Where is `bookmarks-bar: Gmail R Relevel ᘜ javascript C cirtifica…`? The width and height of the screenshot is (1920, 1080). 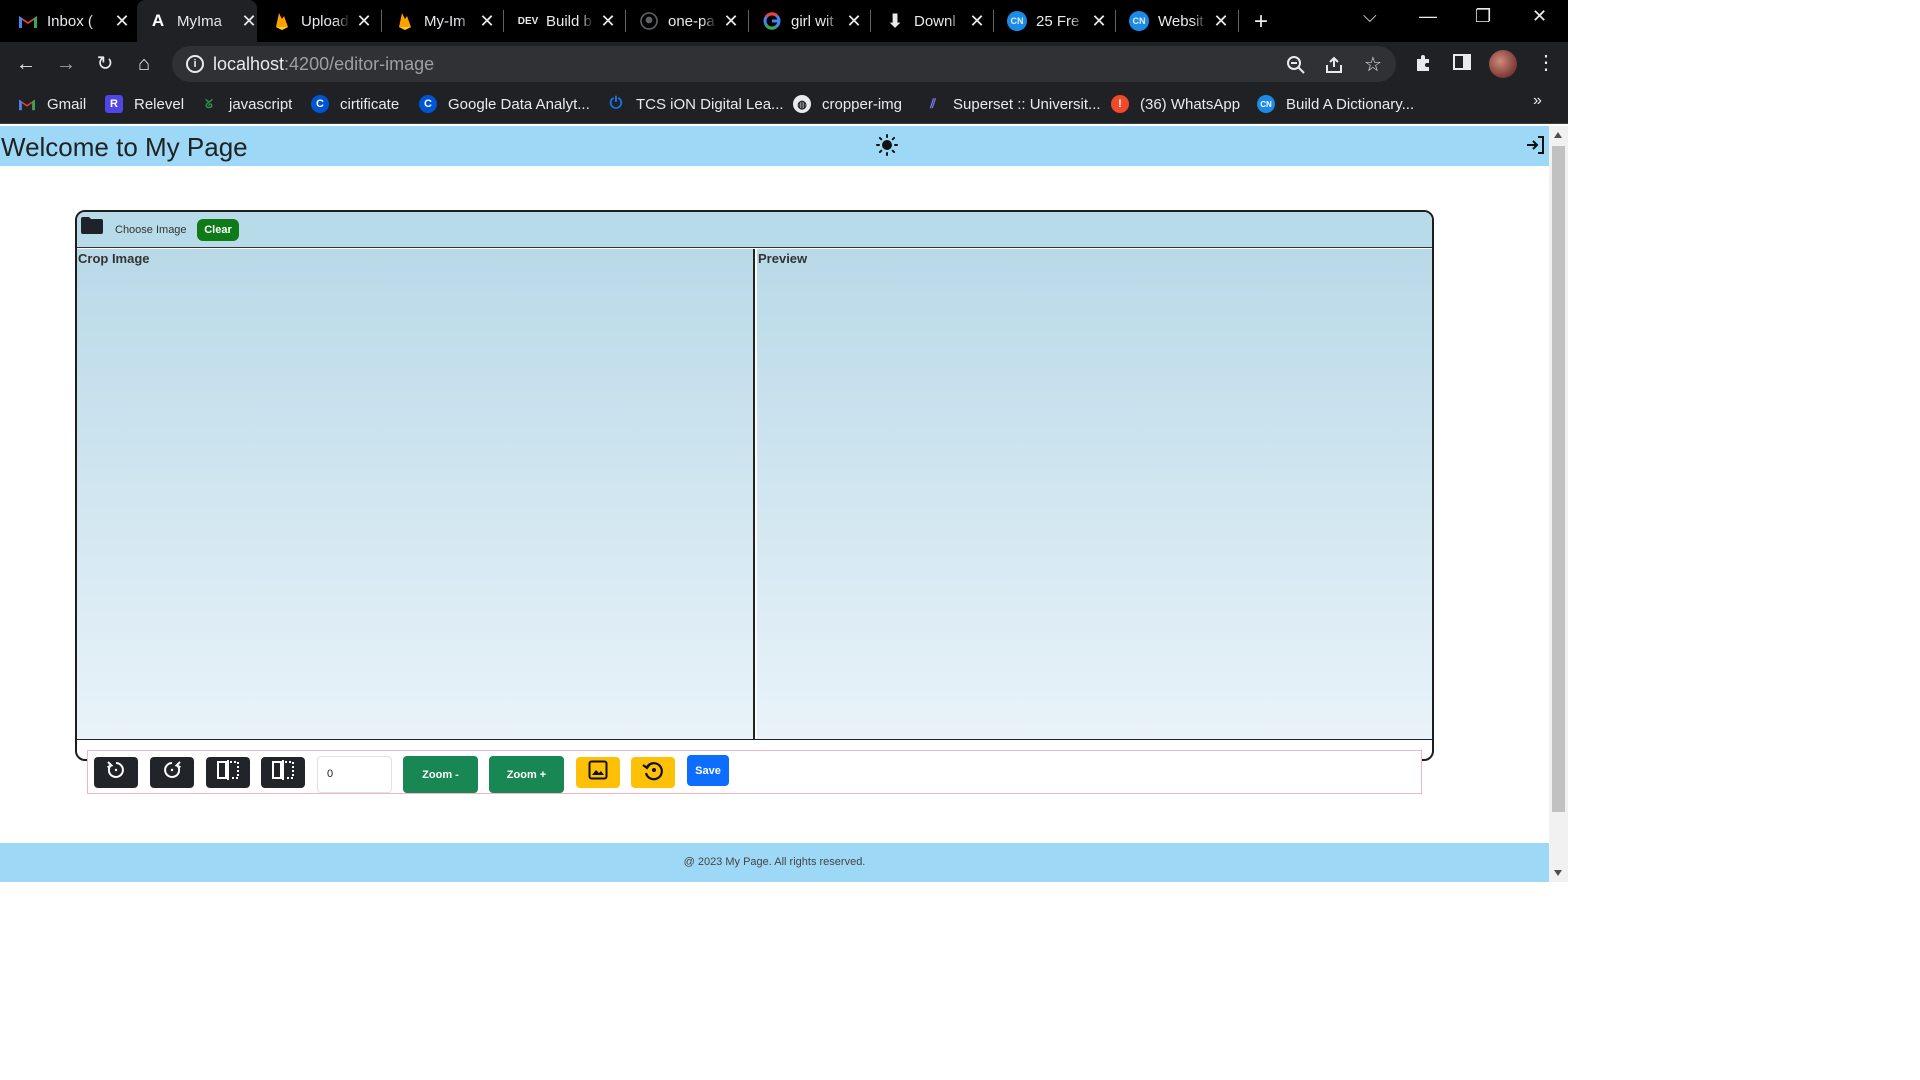 bookmarks-bar: Gmail R Relevel ᘜ javascript C cirtifica… is located at coordinates (784, 105).